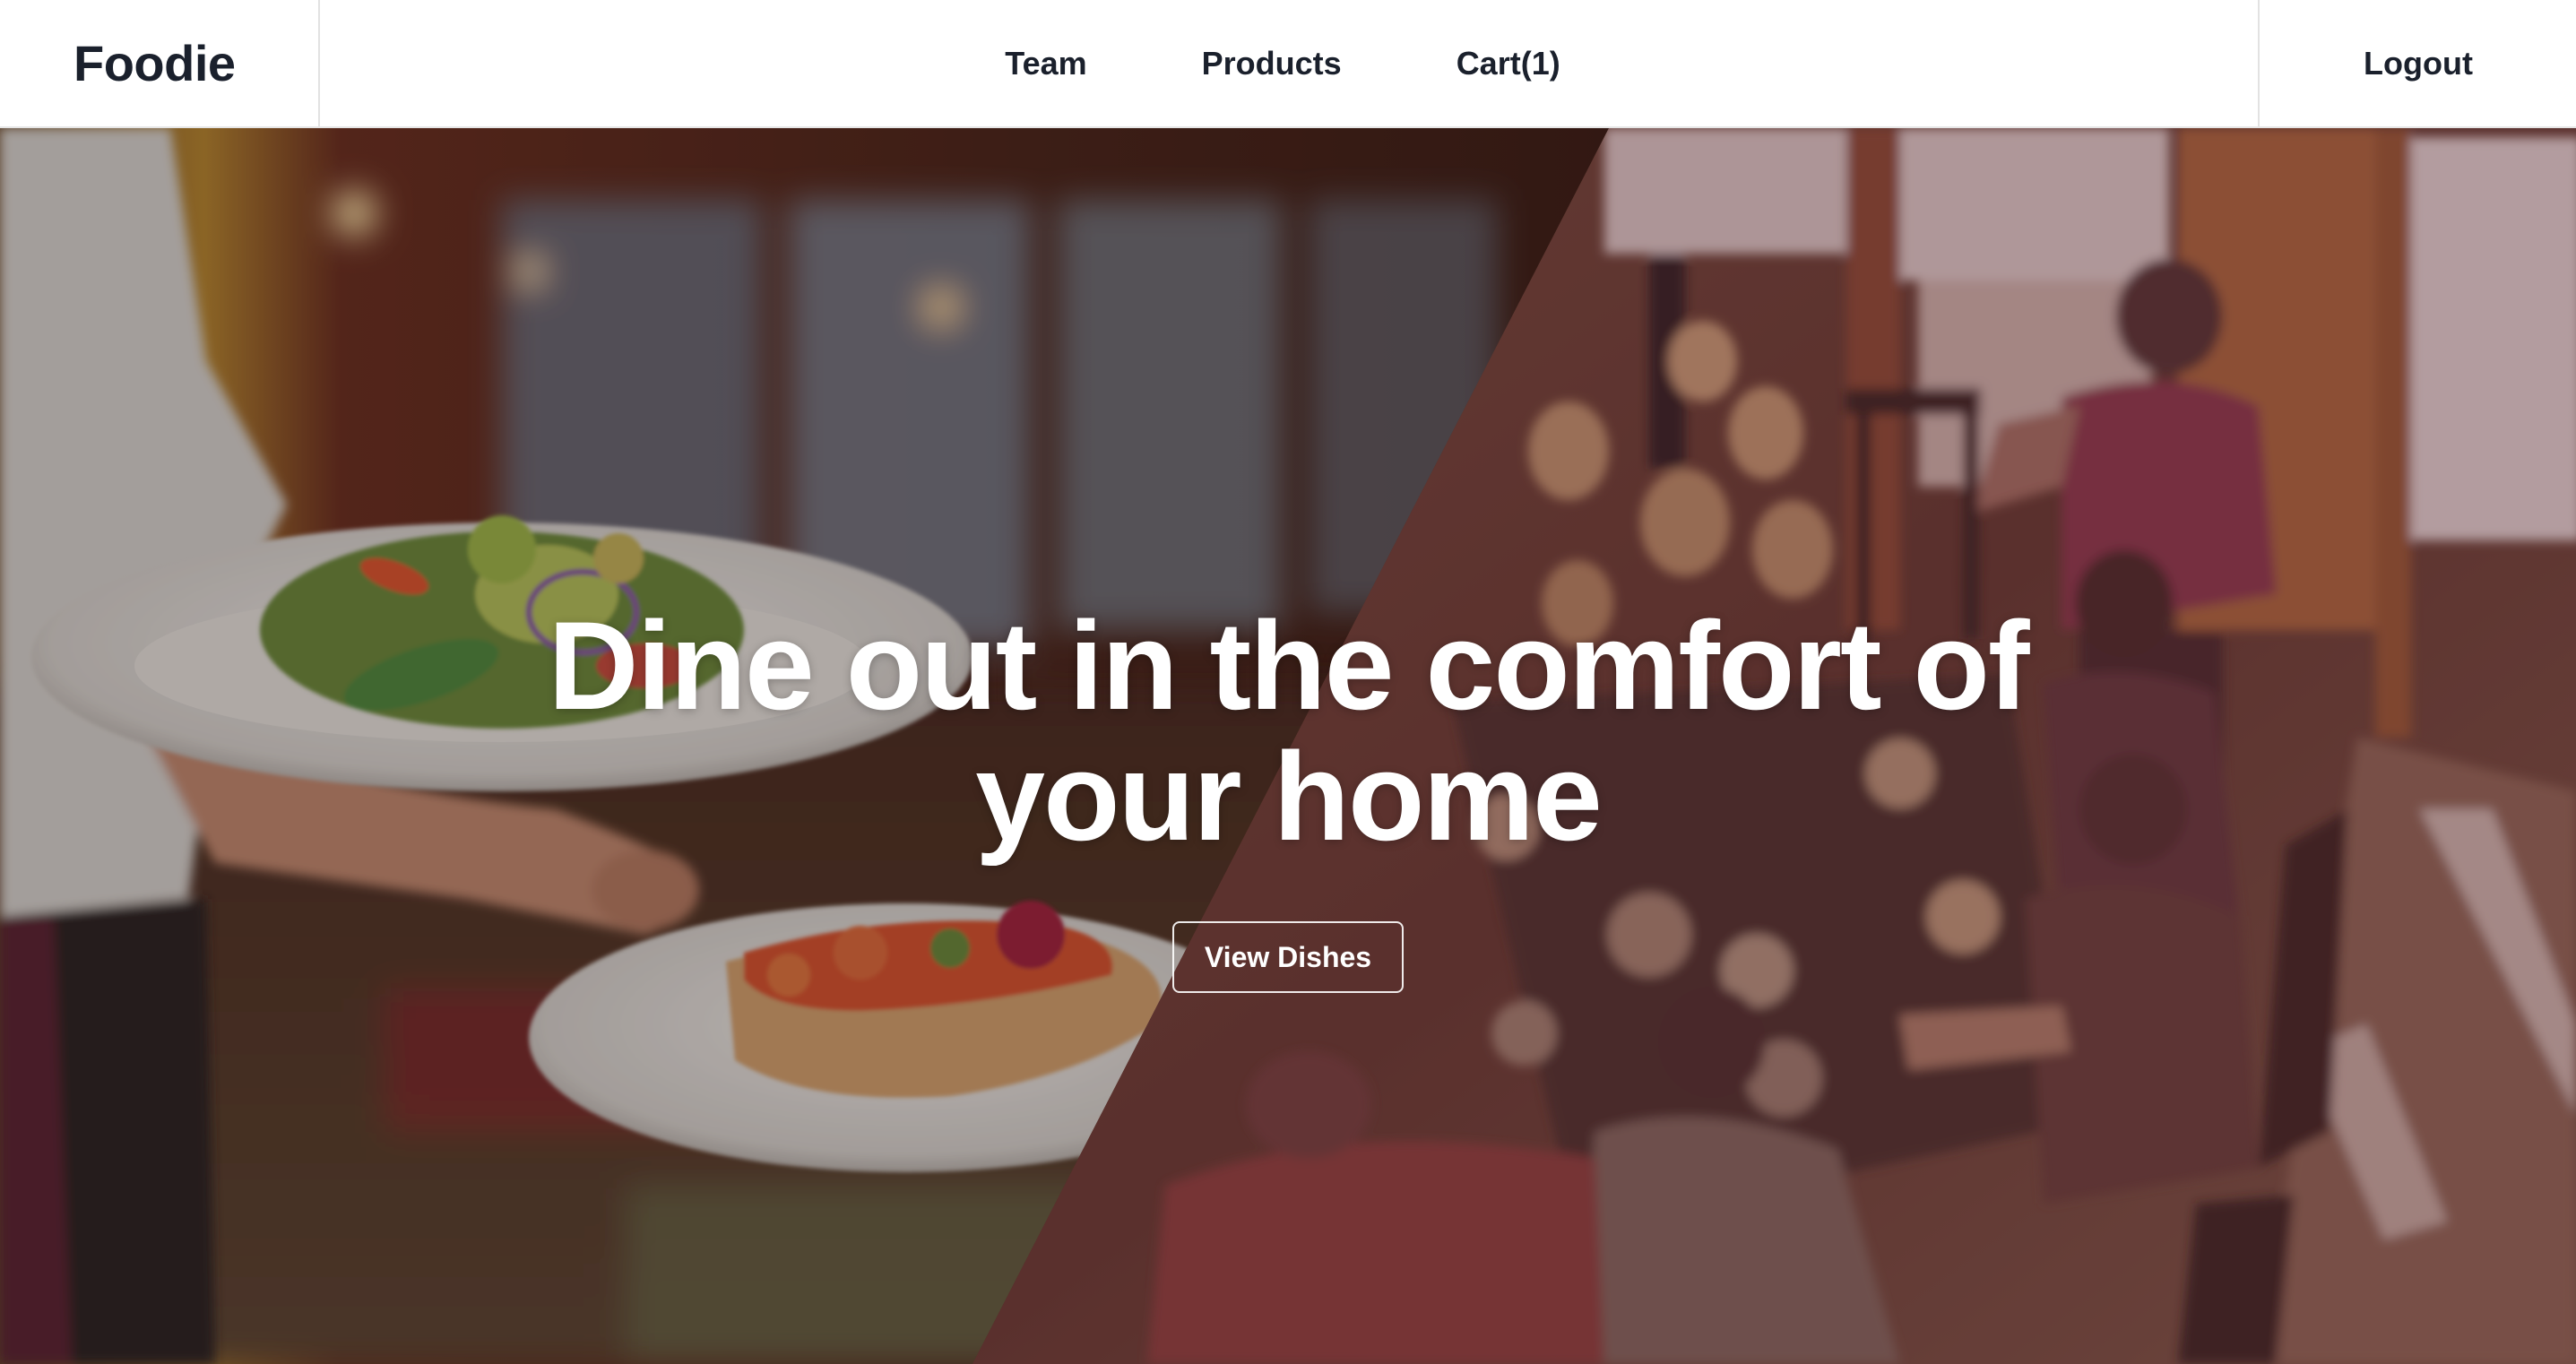 This screenshot has height=1364, width=2576. I want to click on logout-link: Logout, so click(2418, 63).